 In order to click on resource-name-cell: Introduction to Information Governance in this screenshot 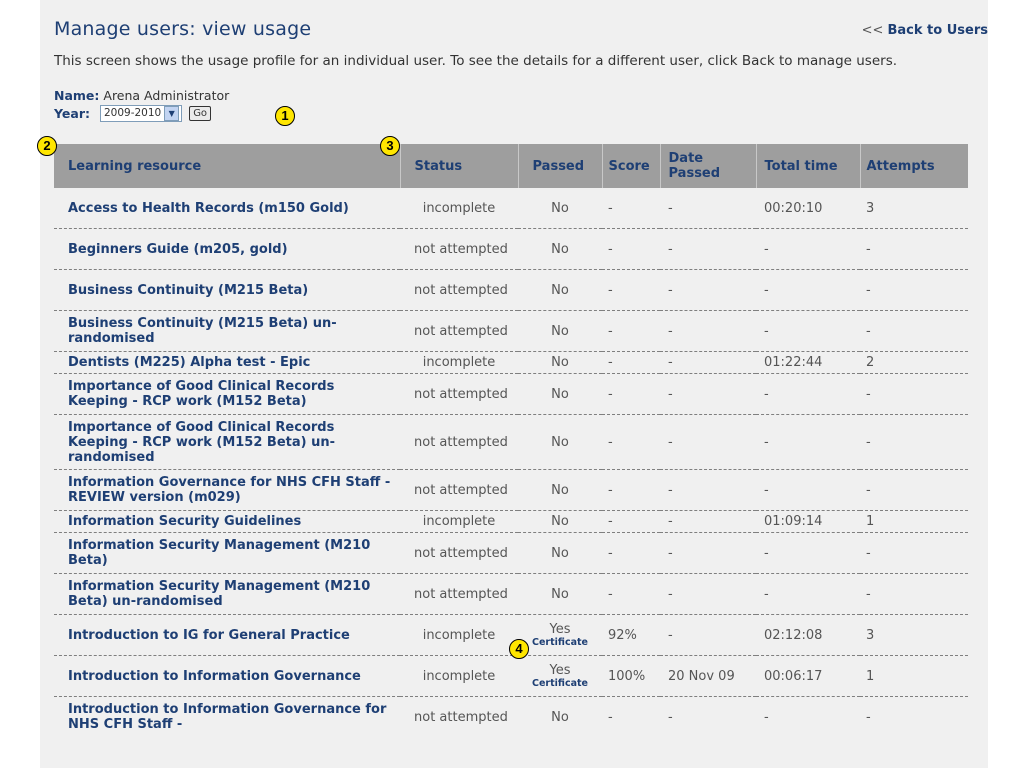, I will do `click(227, 676)`.